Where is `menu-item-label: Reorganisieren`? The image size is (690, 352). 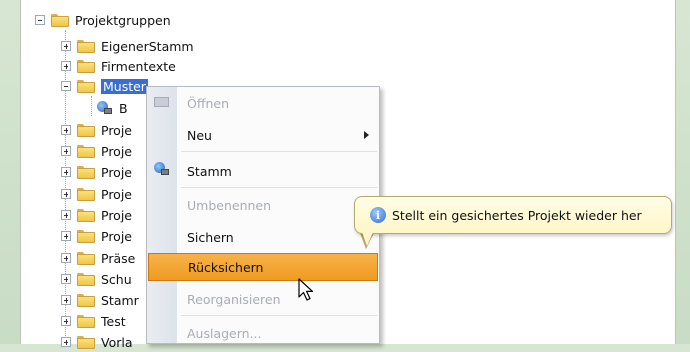
menu-item-label: Reorganisieren is located at coordinates (234, 299).